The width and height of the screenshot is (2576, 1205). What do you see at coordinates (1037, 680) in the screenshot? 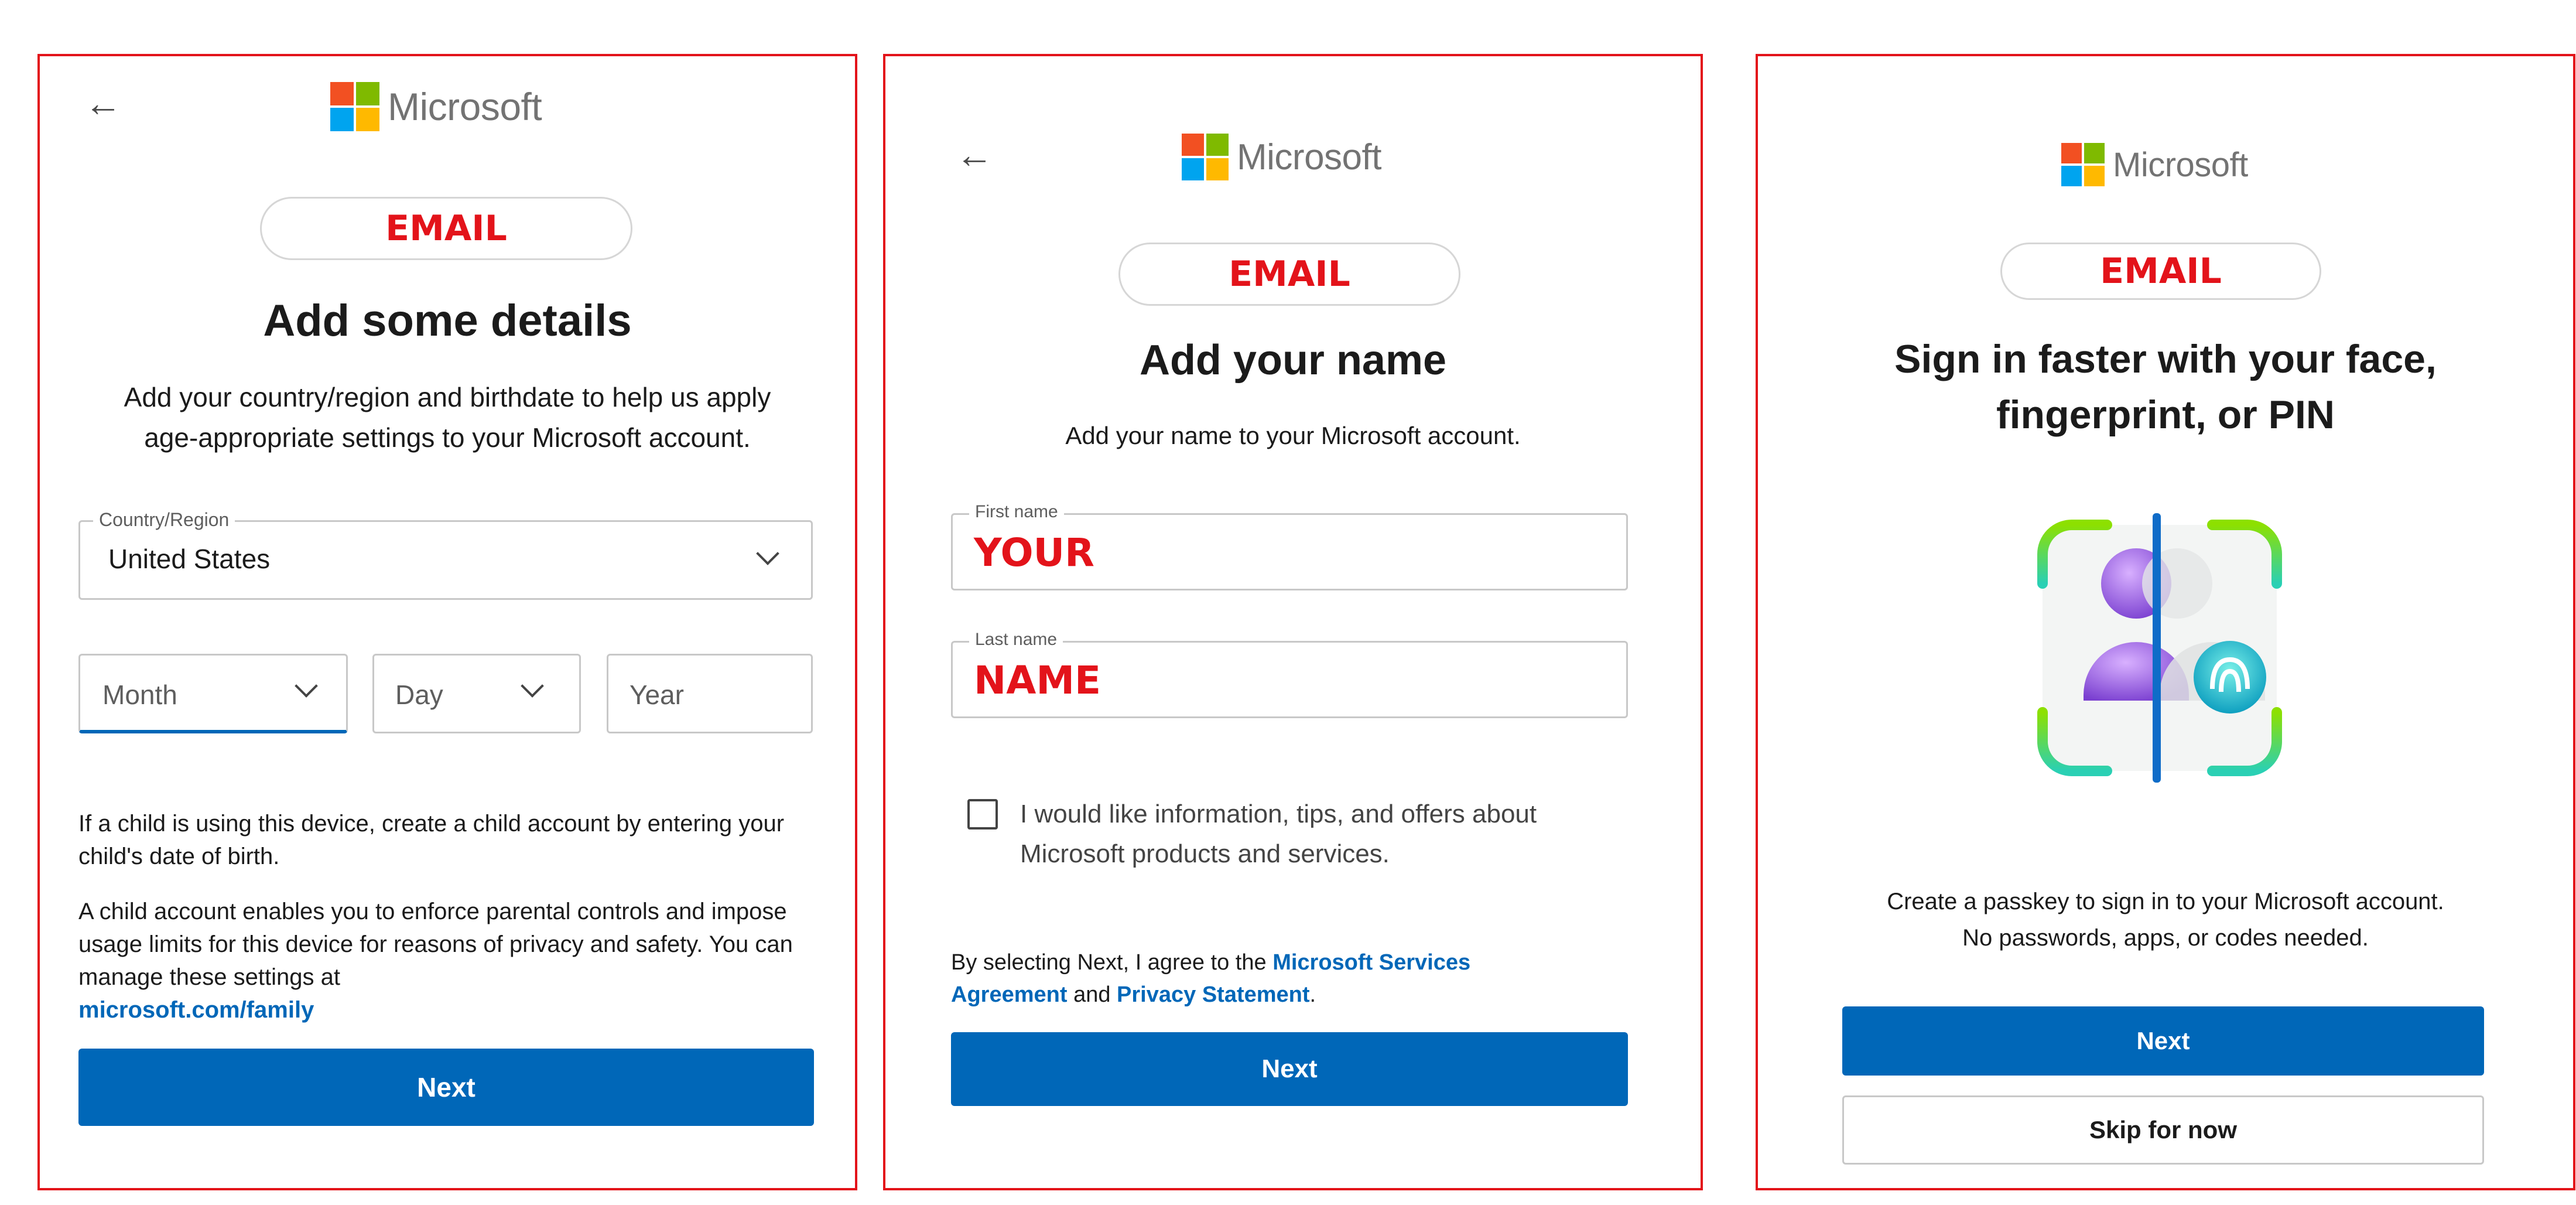
I see `last-name-value: NAME` at bounding box center [1037, 680].